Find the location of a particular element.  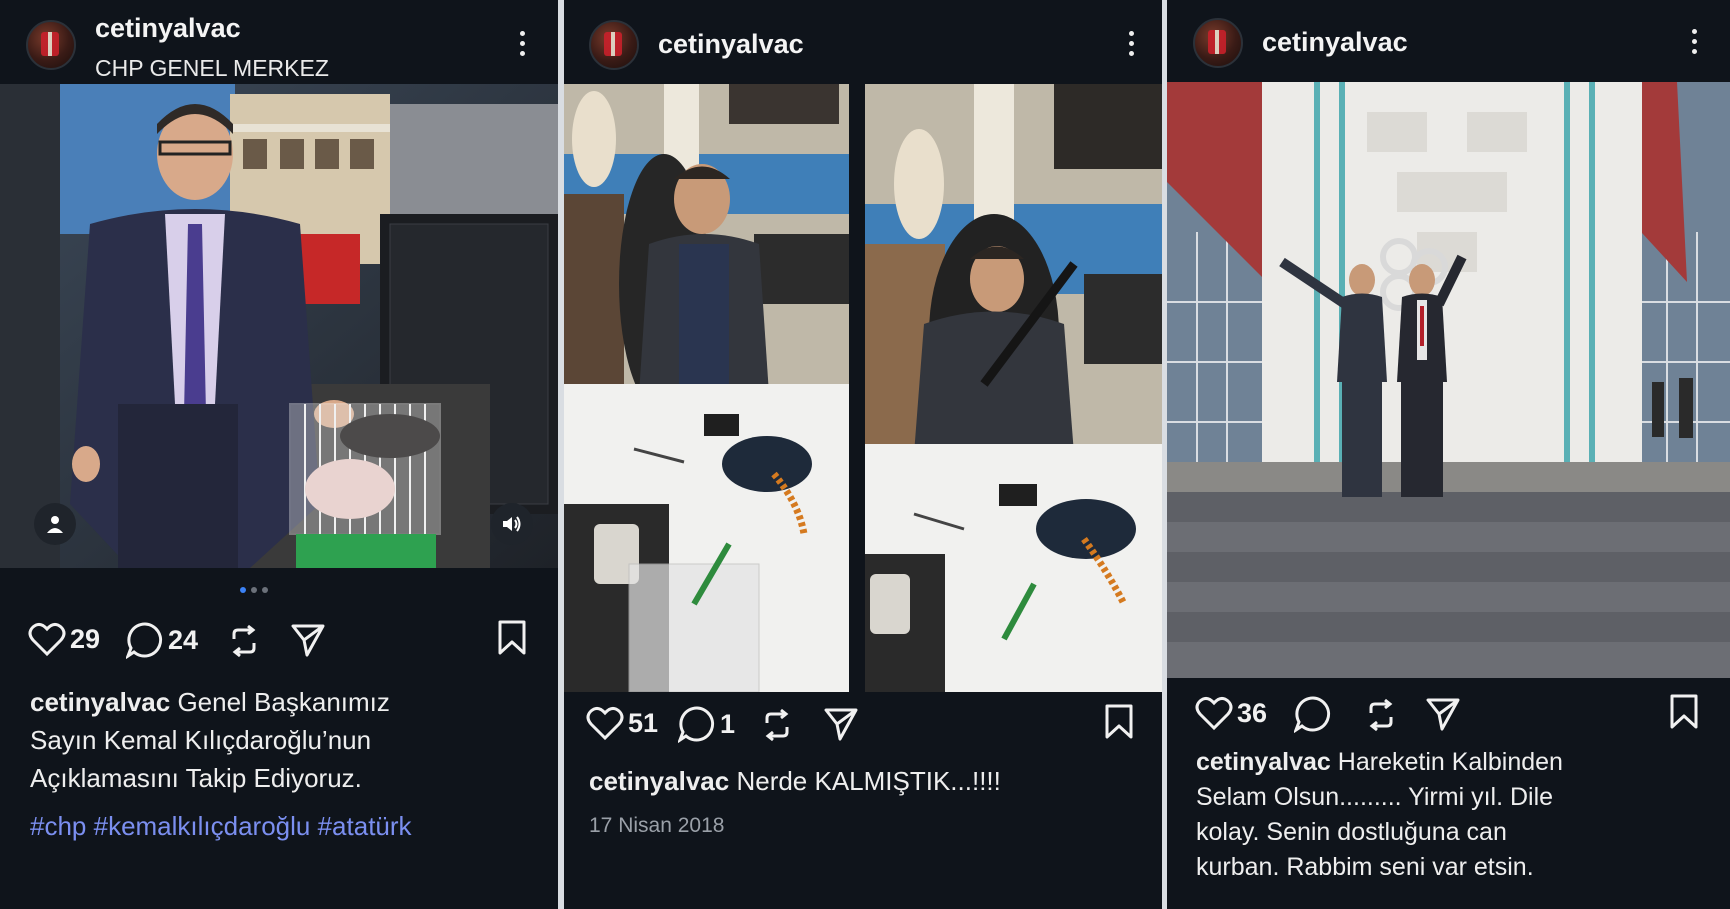

post-caption: cetinyalvac Nerde KALMIŞTIK...!!!! is located at coordinates (869, 781).